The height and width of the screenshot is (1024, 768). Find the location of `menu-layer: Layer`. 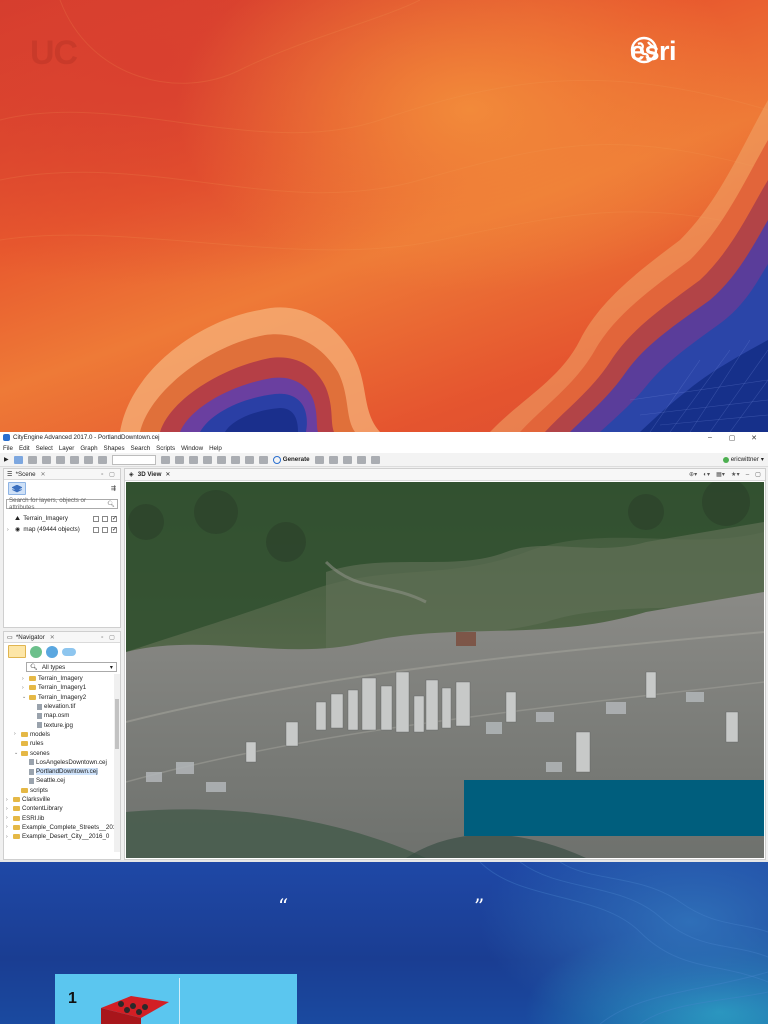

menu-layer: Layer is located at coordinates (66, 448).